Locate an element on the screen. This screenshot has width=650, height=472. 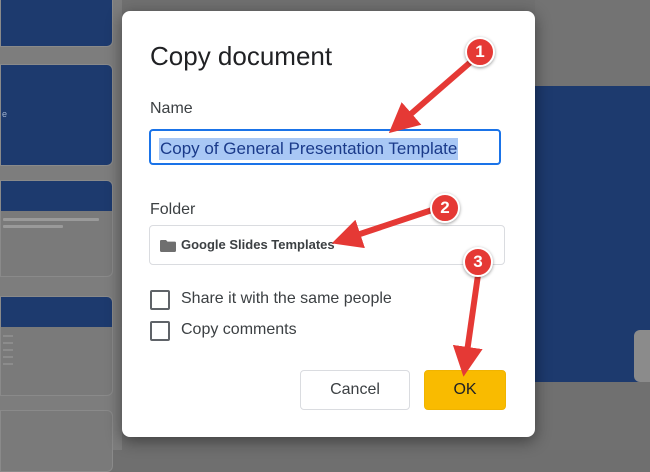
arrow-to-ok-button is located at coordinates (467, 325).